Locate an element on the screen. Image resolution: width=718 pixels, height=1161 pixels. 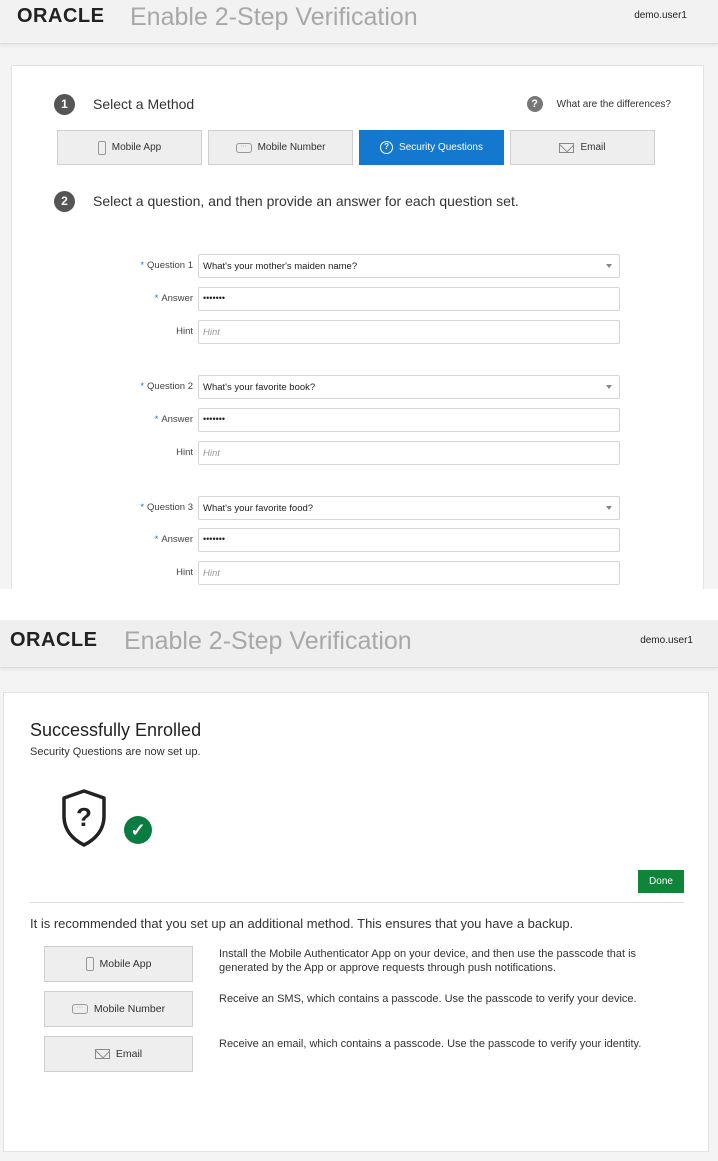
alt-email-button: Email is located at coordinates (118, 1054).